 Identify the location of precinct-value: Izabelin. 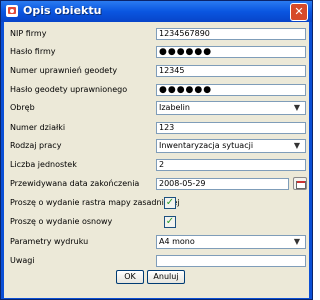
(174, 107).